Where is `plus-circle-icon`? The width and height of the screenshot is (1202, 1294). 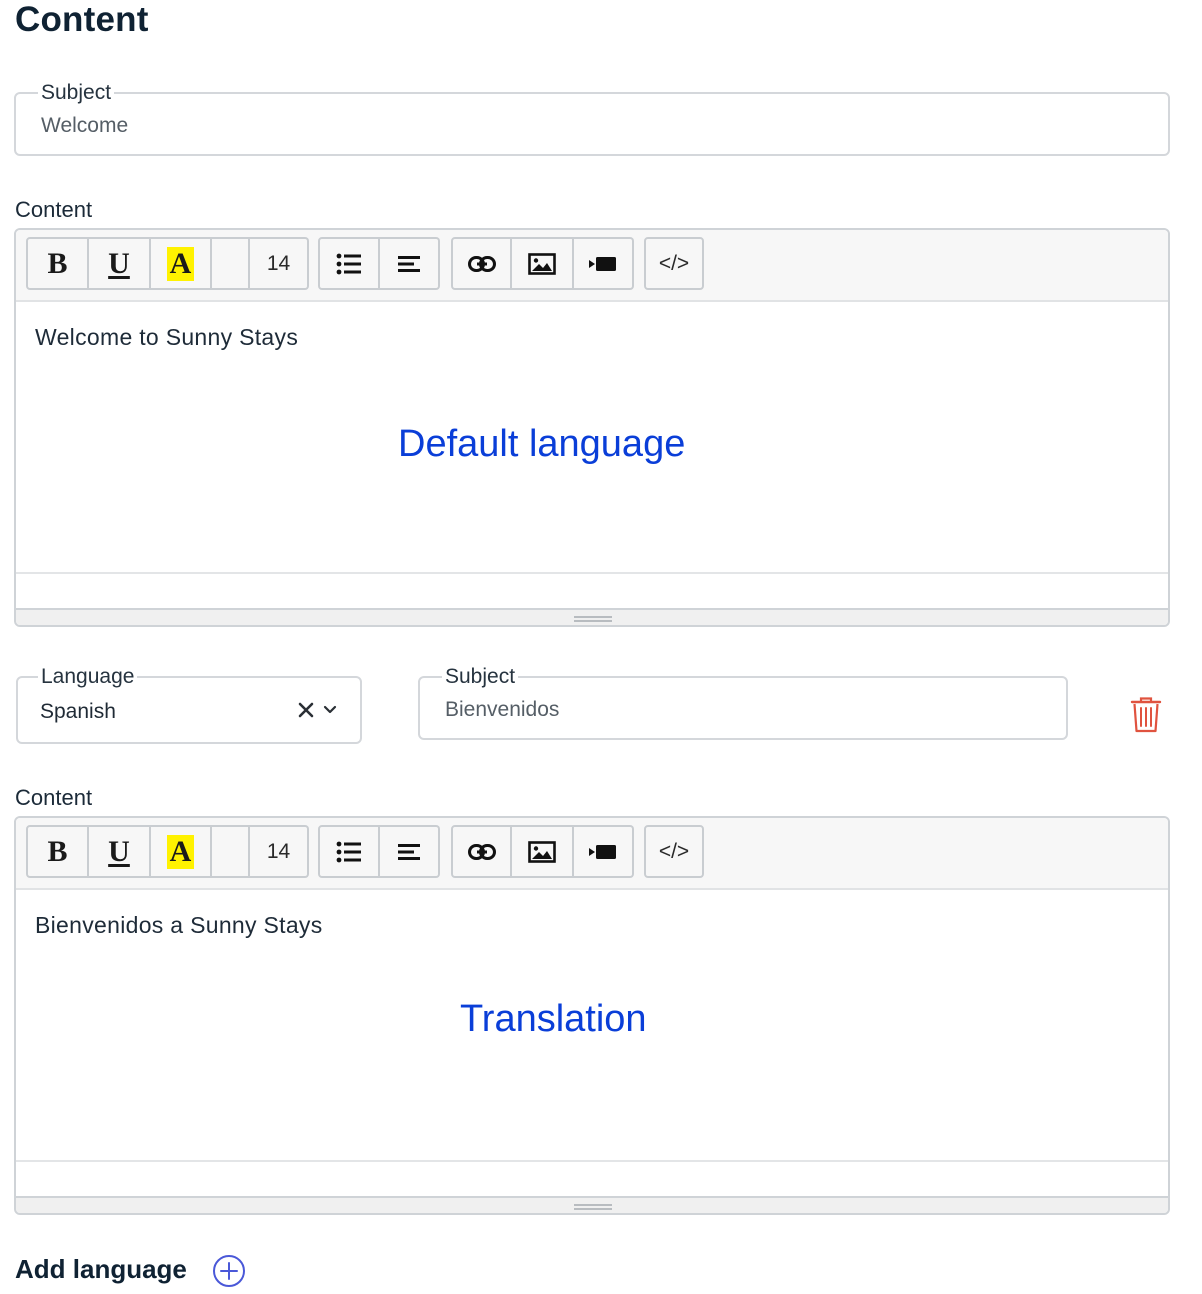
plus-circle-icon is located at coordinates (229, 1271).